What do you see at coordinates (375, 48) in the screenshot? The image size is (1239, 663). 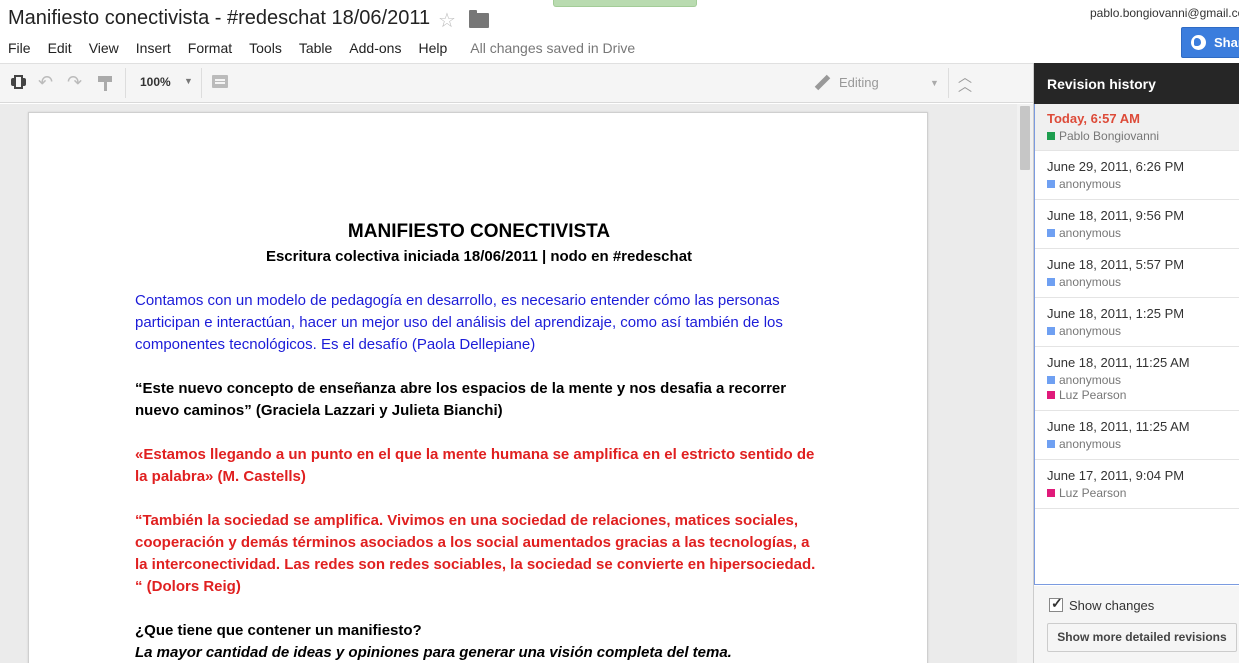 I see `menu-add-ons: Add-ons` at bounding box center [375, 48].